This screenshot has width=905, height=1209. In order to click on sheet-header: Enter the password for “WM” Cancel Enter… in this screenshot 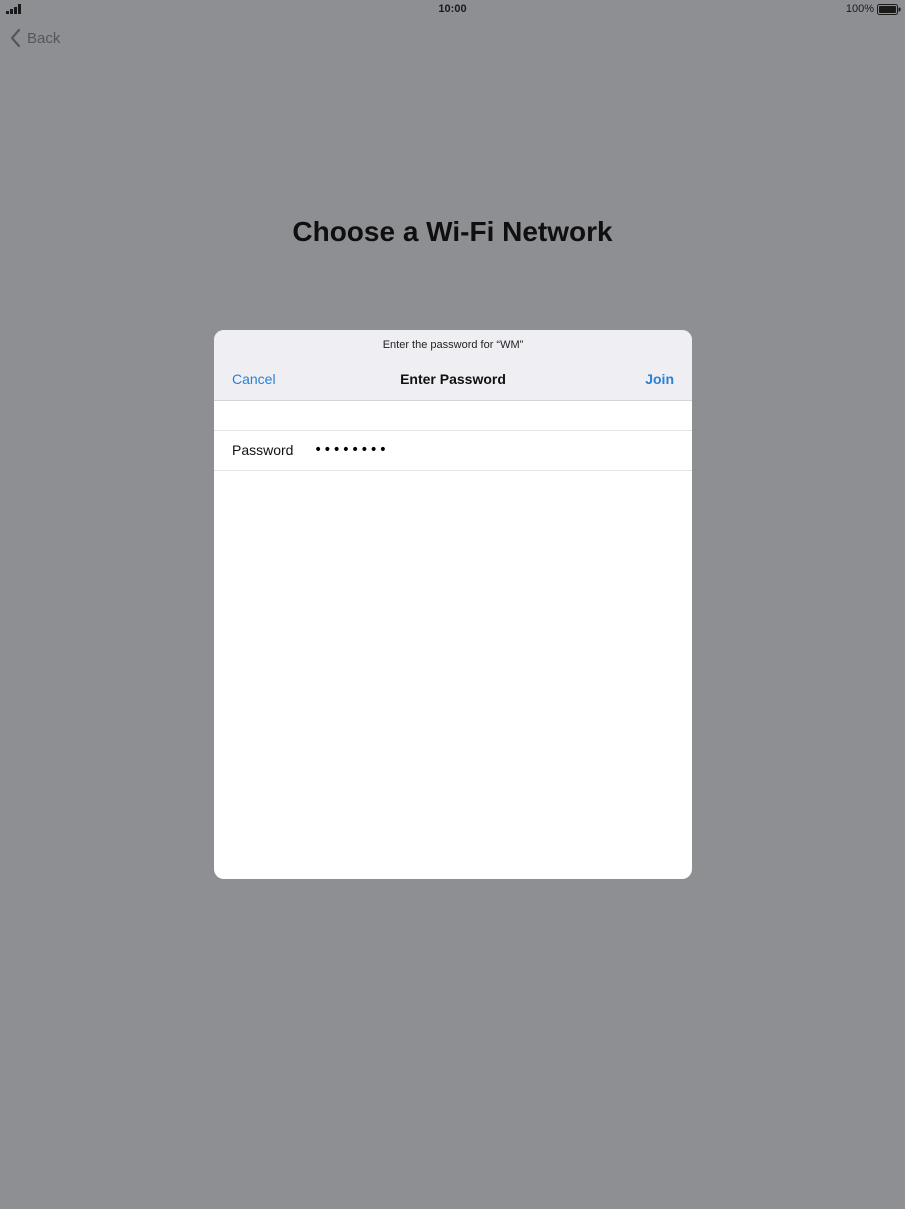, I will do `click(453, 365)`.